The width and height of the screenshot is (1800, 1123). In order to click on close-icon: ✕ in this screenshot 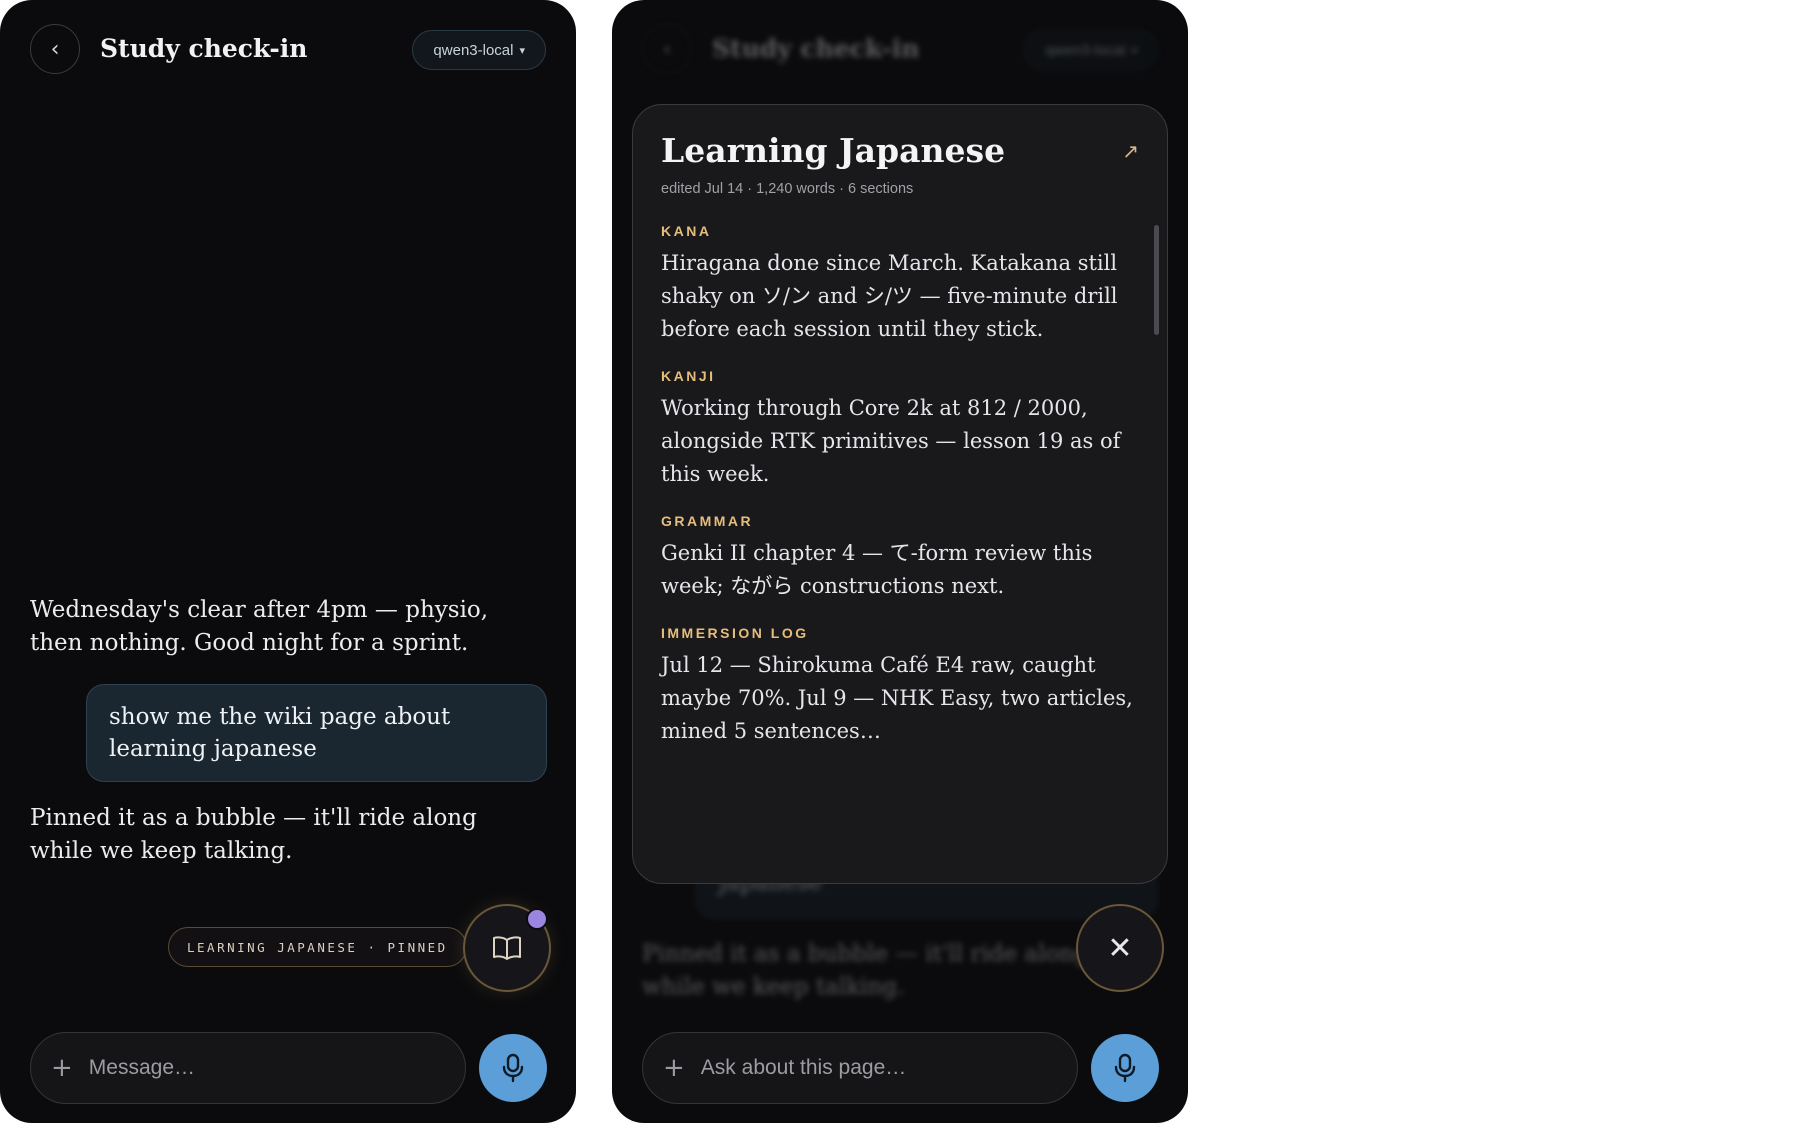, I will do `click(1120, 948)`.